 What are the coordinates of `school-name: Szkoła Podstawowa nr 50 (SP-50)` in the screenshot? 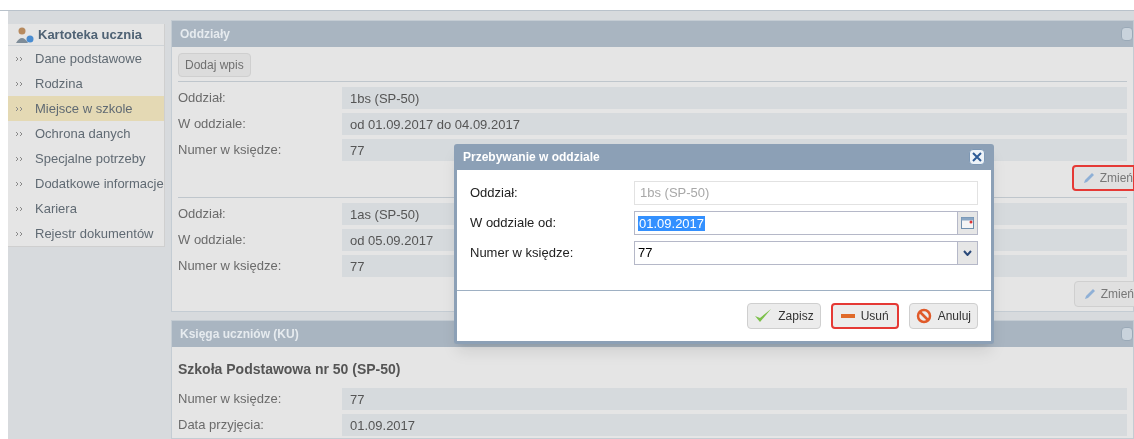 It's located at (290, 369).